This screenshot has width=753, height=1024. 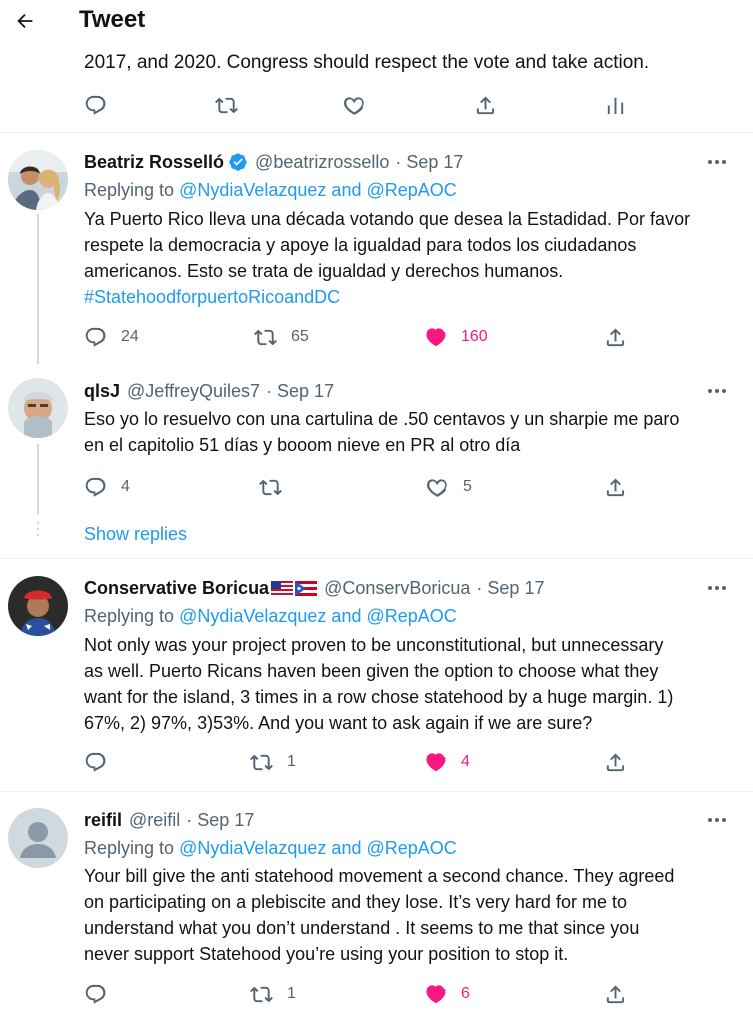 What do you see at coordinates (467, 486) in the screenshot?
I see `like-count: 5` at bounding box center [467, 486].